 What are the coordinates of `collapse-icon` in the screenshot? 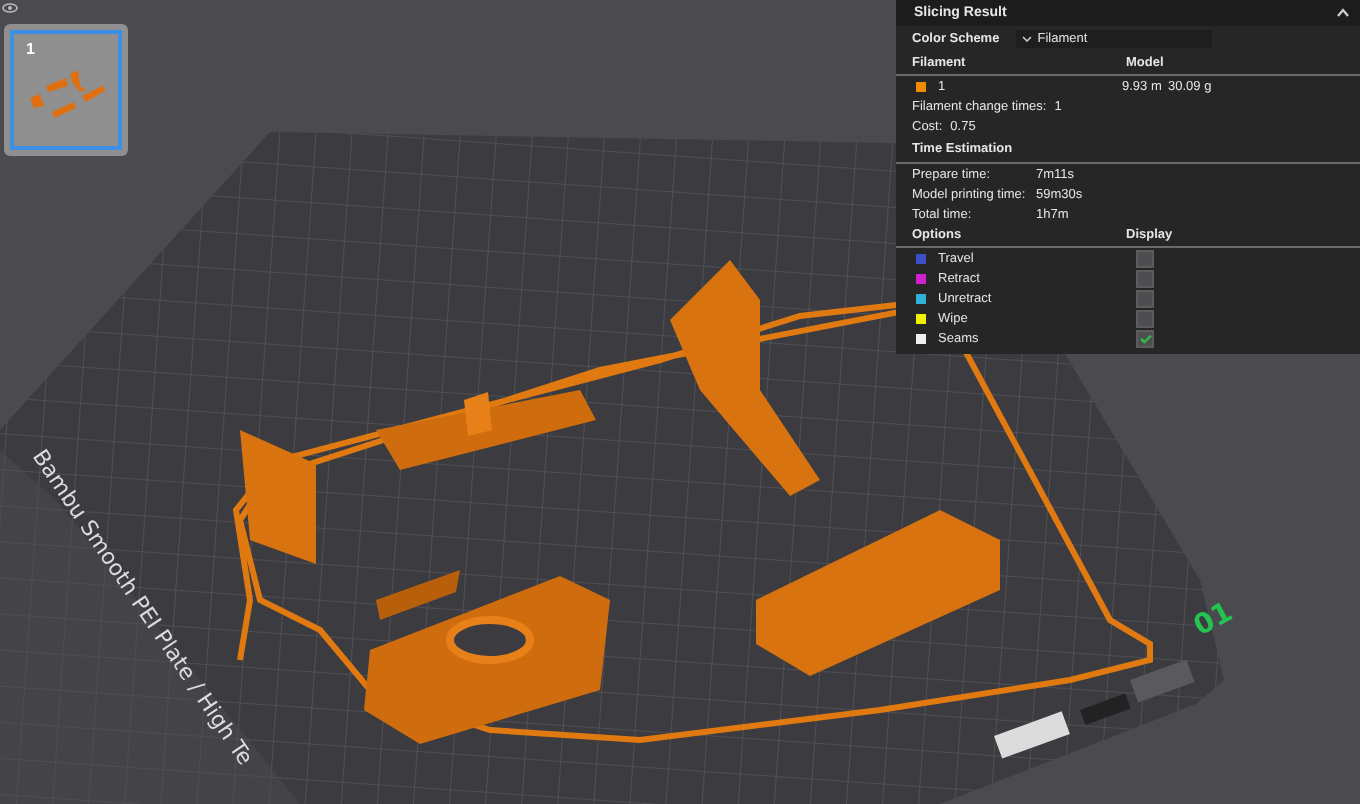 It's located at (1343, 13).